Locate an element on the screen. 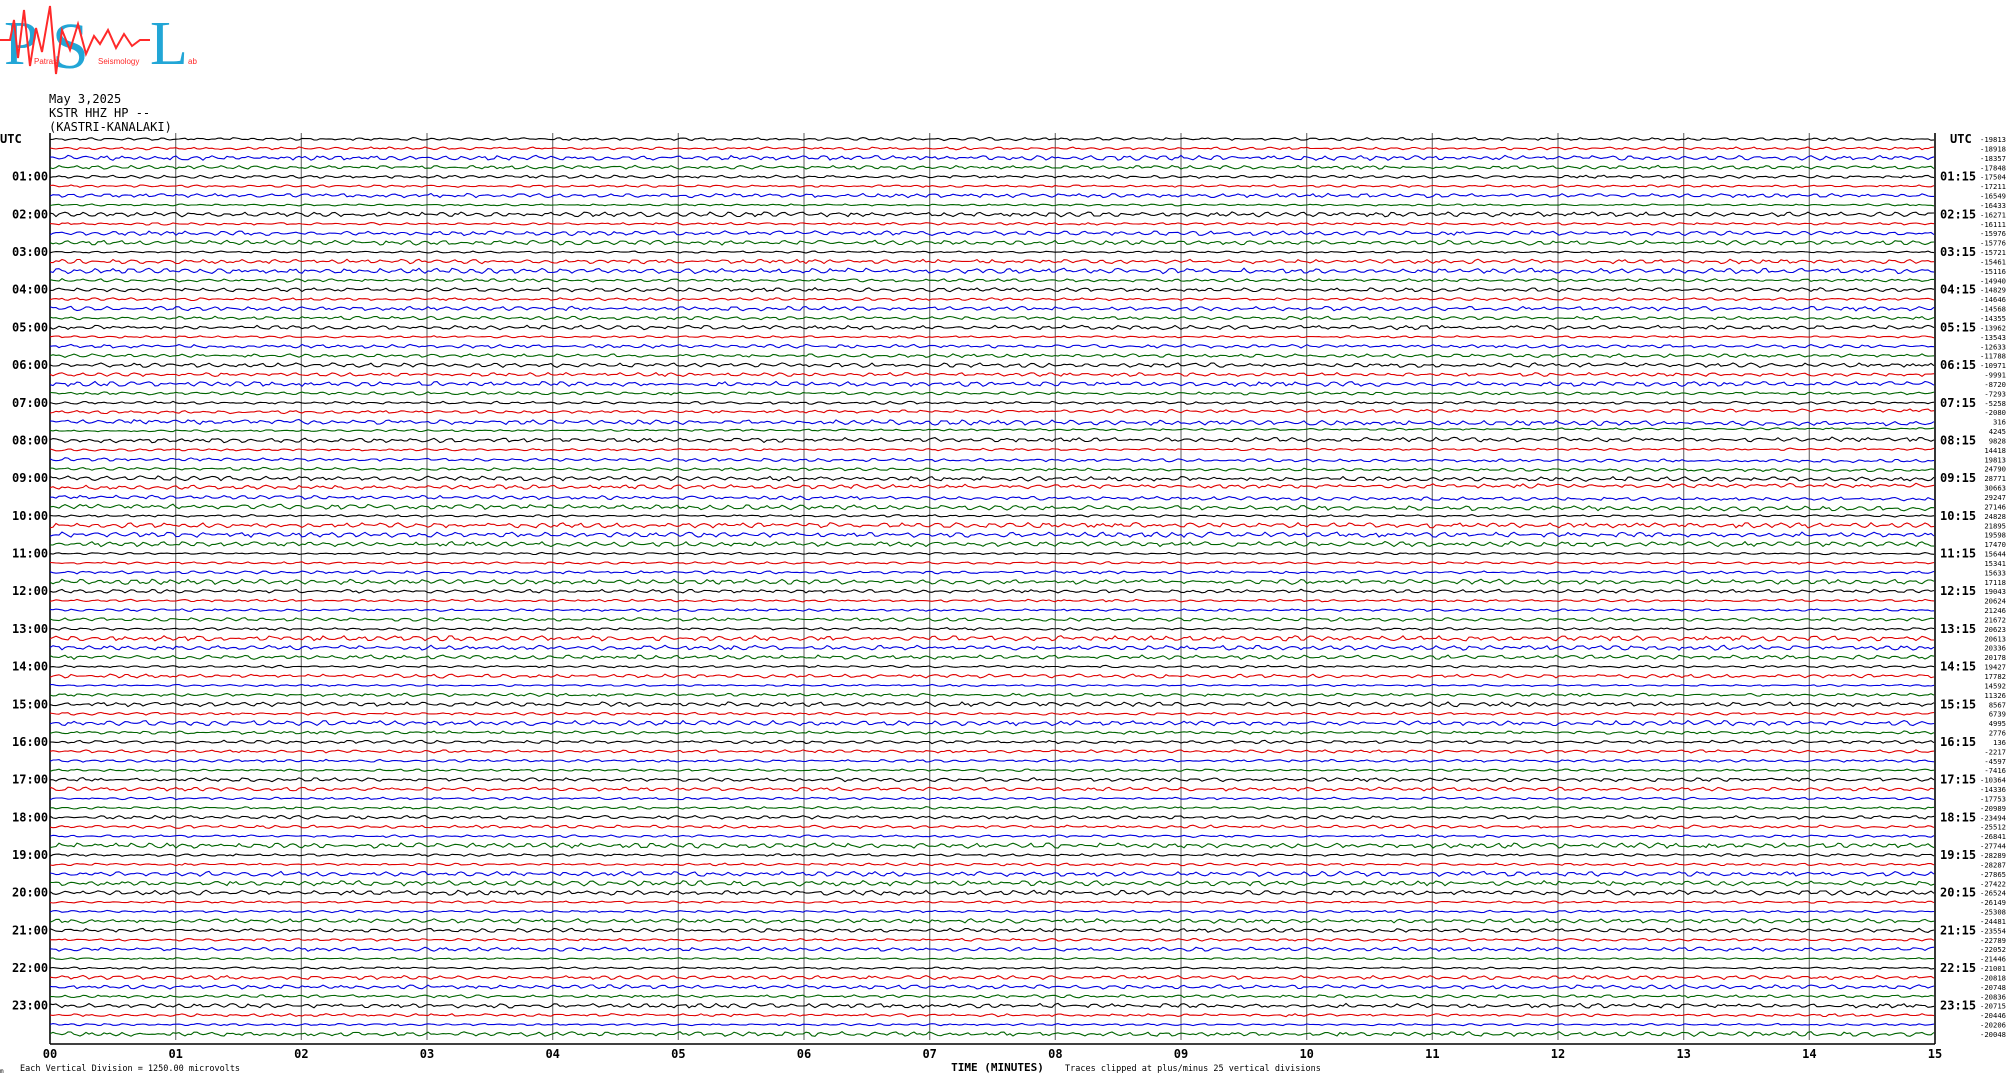 This screenshot has width=2010, height=1080. hour-label-right: 19:15 is located at coordinates (1958, 855).